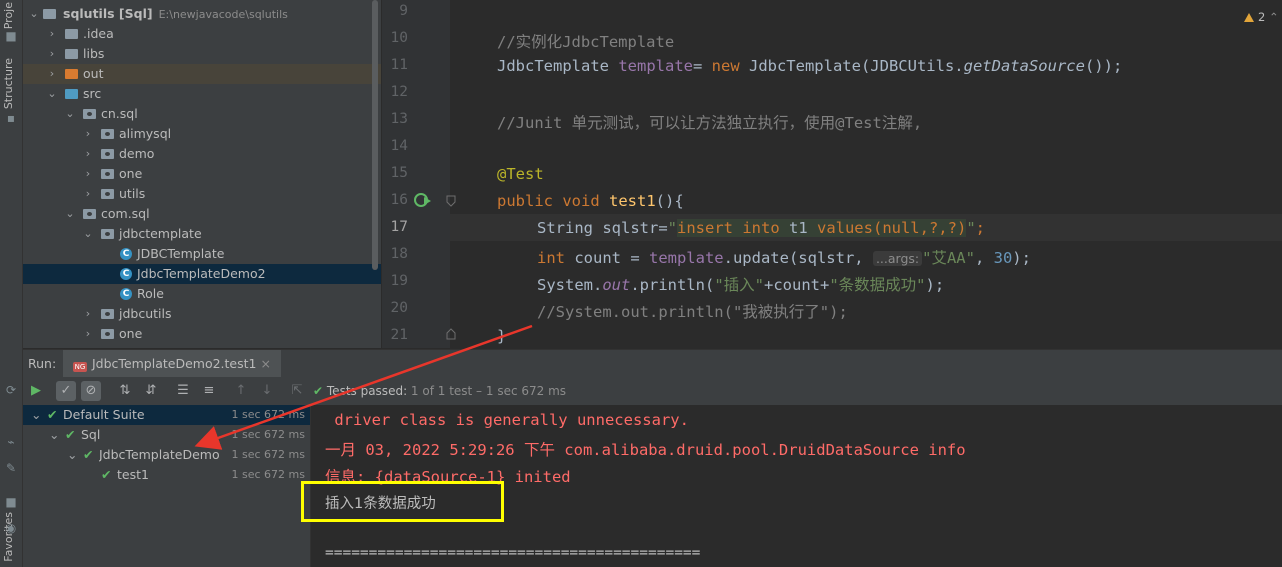 This screenshot has height=567, width=1282. Describe the element at coordinates (652, 363) in the screenshot. I see `run-tool-window-header: Run: NG JdbcTemplateDemo2.test1 ×` at that location.